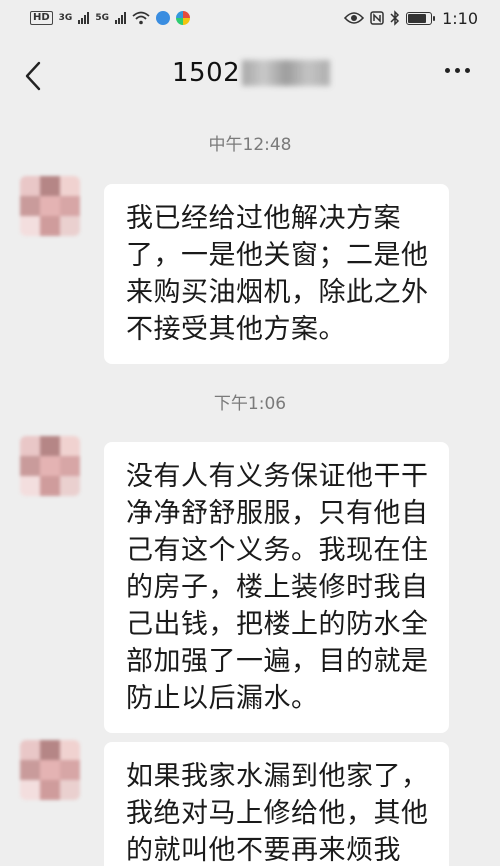 The image size is (500, 866). What do you see at coordinates (110, 18) in the screenshot?
I see `status-left: HD 3G 5G` at bounding box center [110, 18].